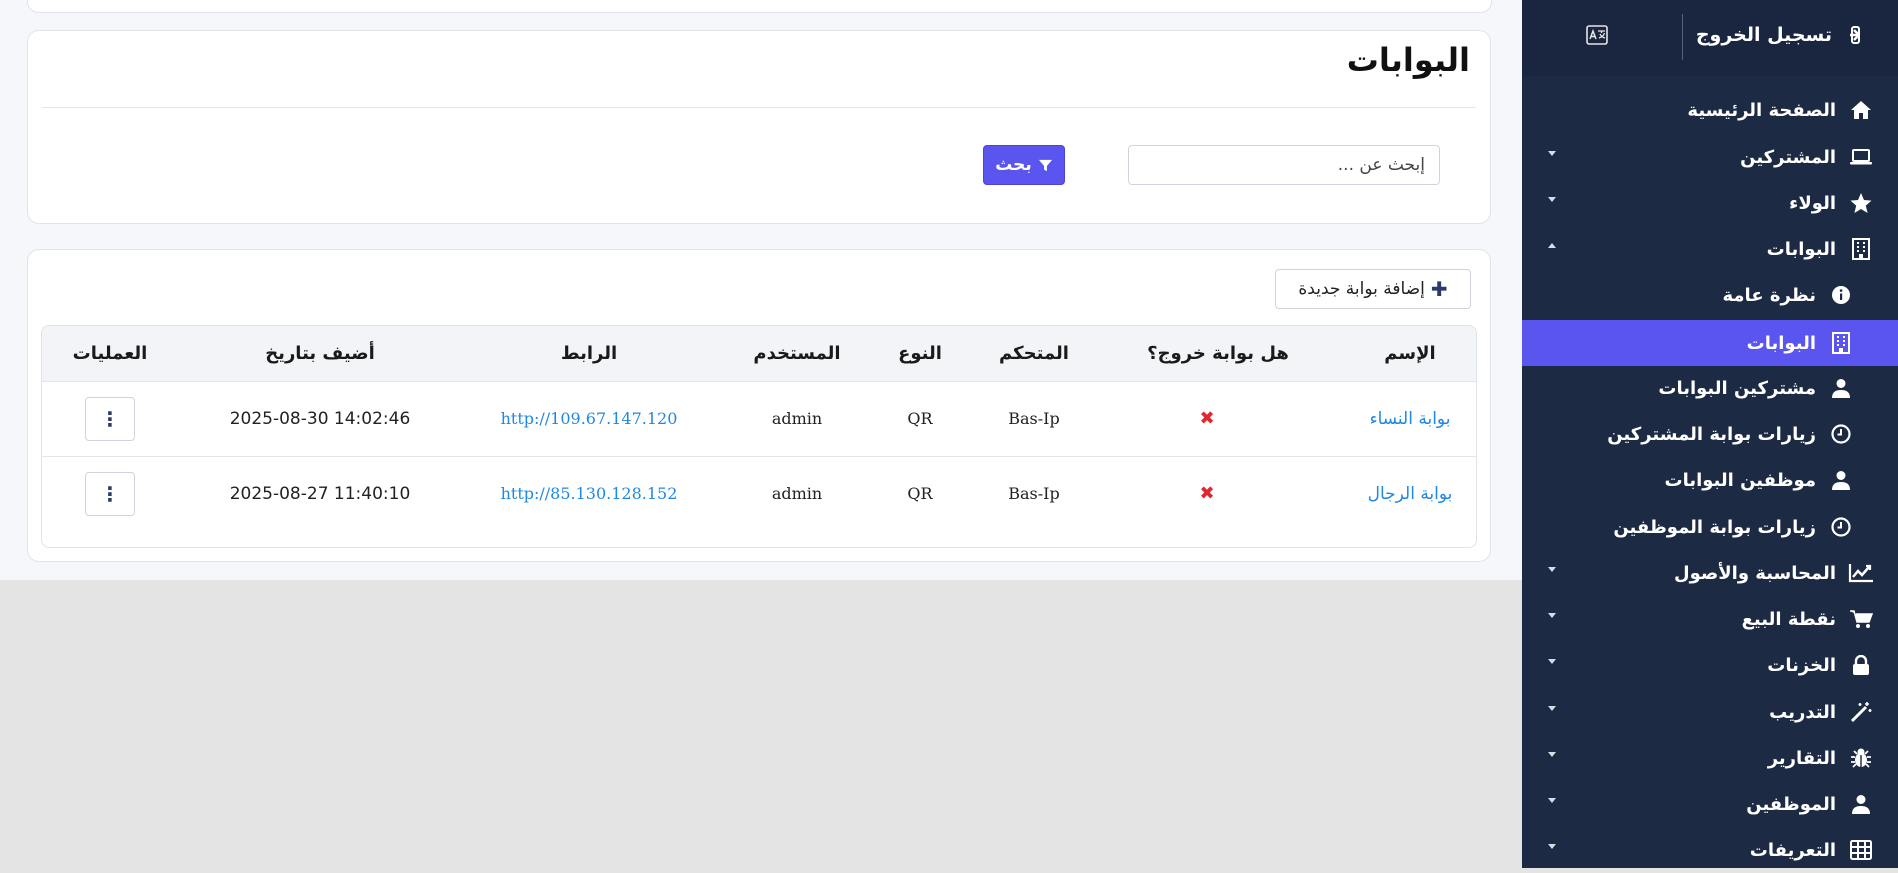 The image size is (1898, 873). I want to click on sidebar-item-subscribers: المشتركين, so click(1710, 157).